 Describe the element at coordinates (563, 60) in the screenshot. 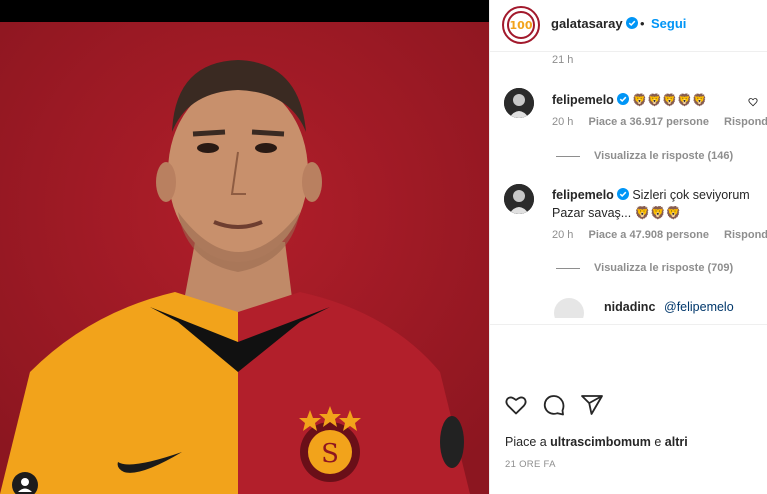

I see `caption-timestamp: 21 h` at that location.